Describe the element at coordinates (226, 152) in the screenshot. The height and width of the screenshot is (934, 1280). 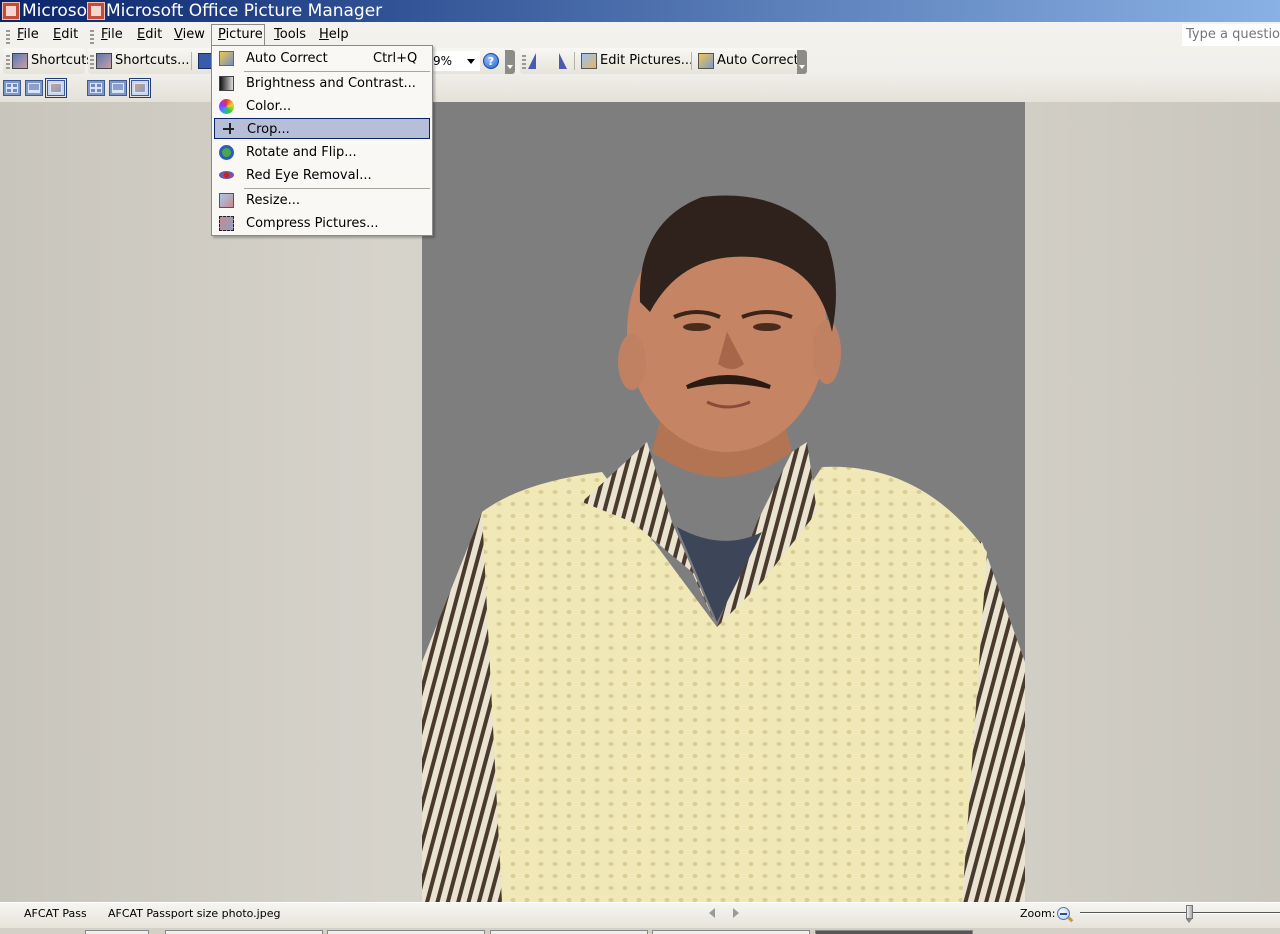
I see `rotate-icon` at that location.